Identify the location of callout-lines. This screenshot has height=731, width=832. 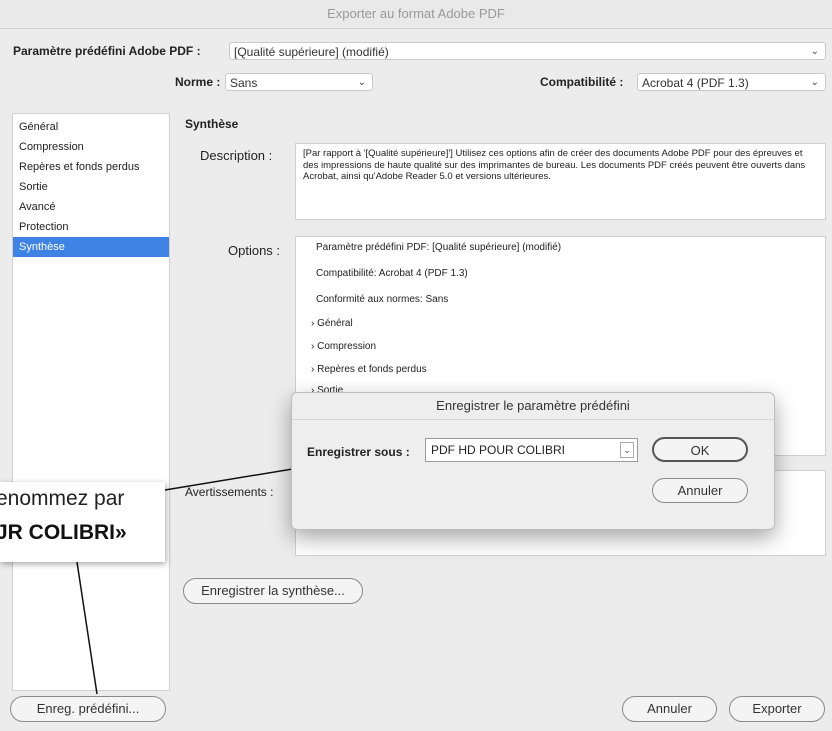
(251, 570).